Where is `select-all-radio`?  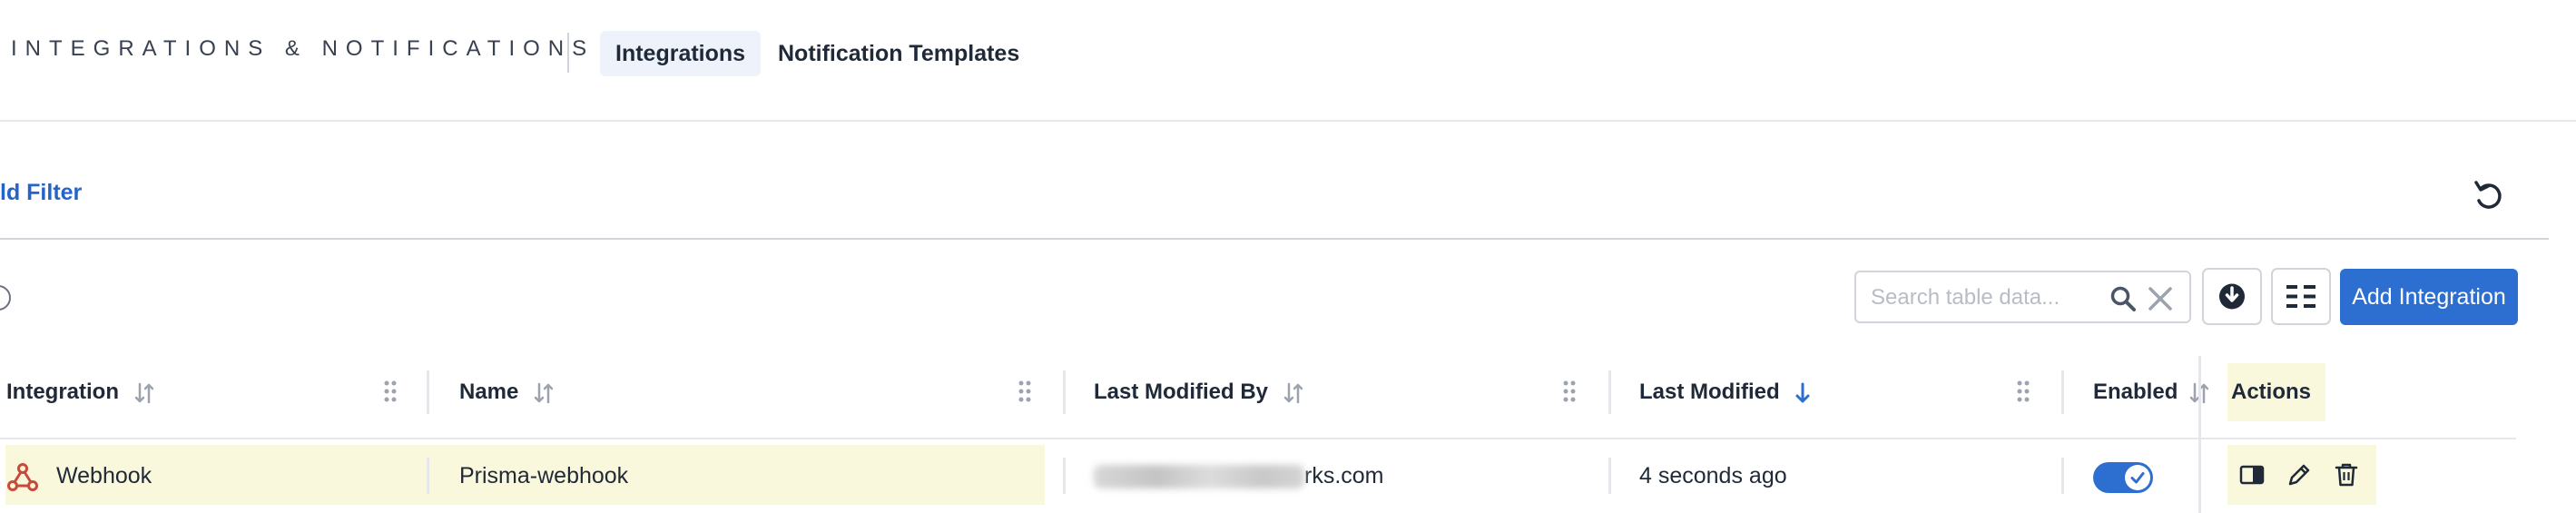 select-all-radio is located at coordinates (5, 298).